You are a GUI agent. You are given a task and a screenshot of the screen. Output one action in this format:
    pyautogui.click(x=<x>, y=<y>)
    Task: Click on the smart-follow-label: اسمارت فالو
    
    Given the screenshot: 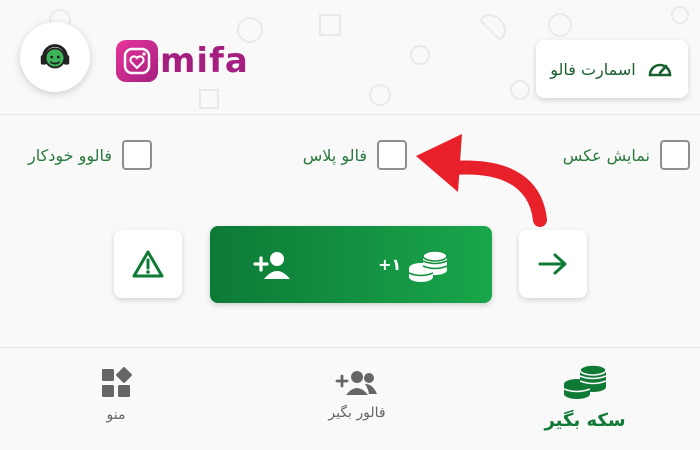 What is the action you would take?
    pyautogui.click(x=593, y=69)
    